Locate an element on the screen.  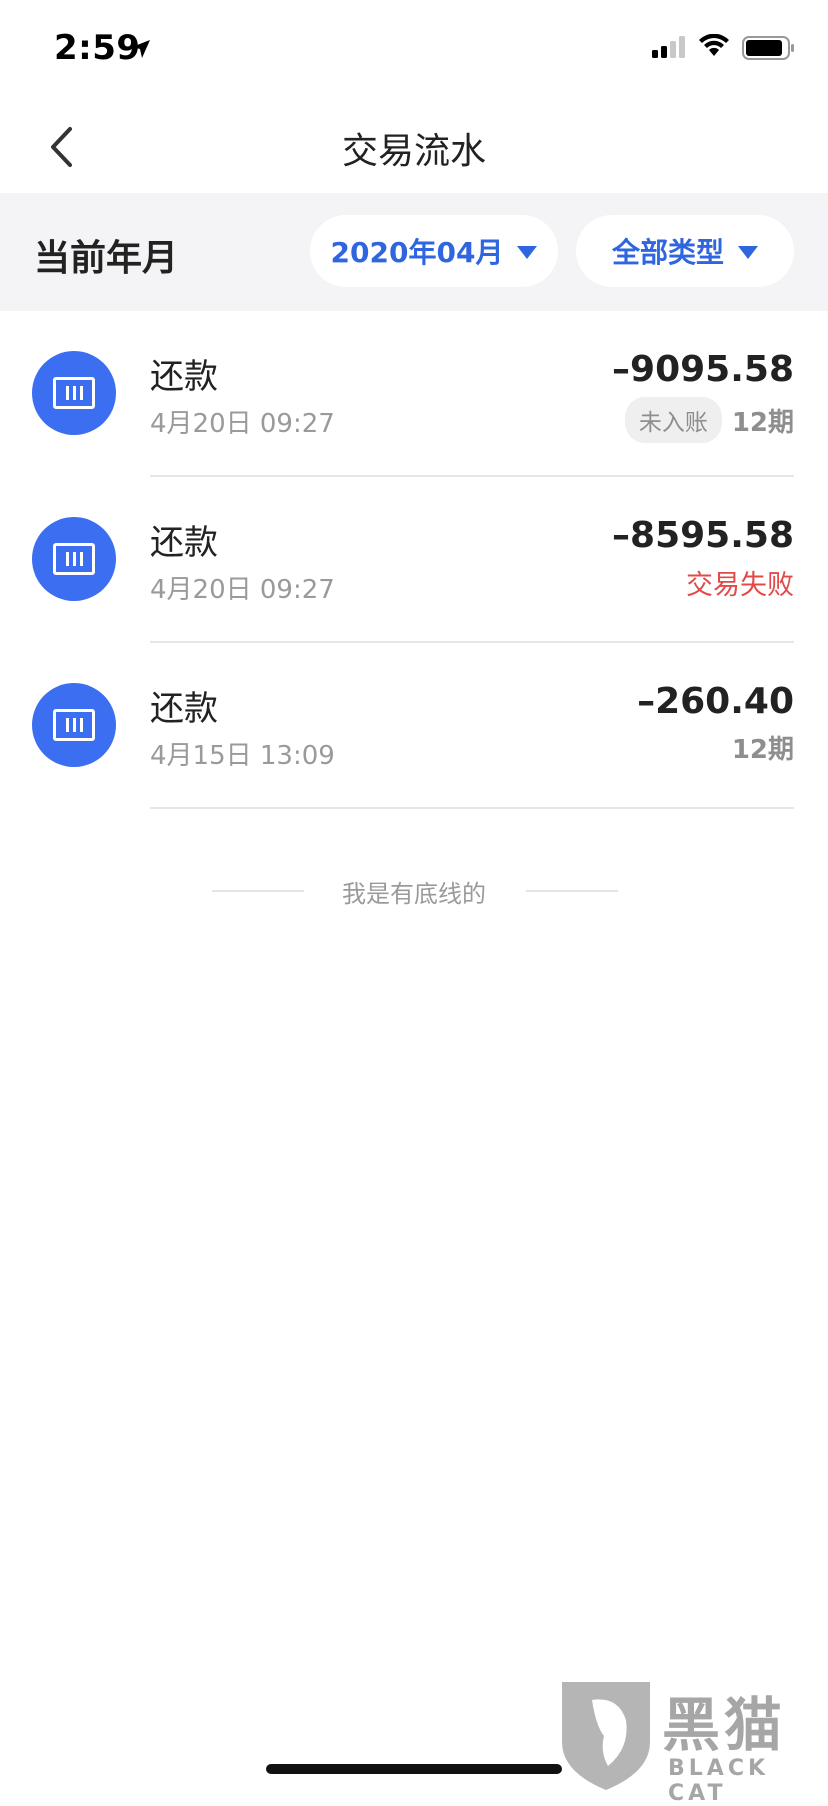
transaction-row: 还款 4月20日 09:27 –8595.58 交易失败 is located at coordinates (414, 560).